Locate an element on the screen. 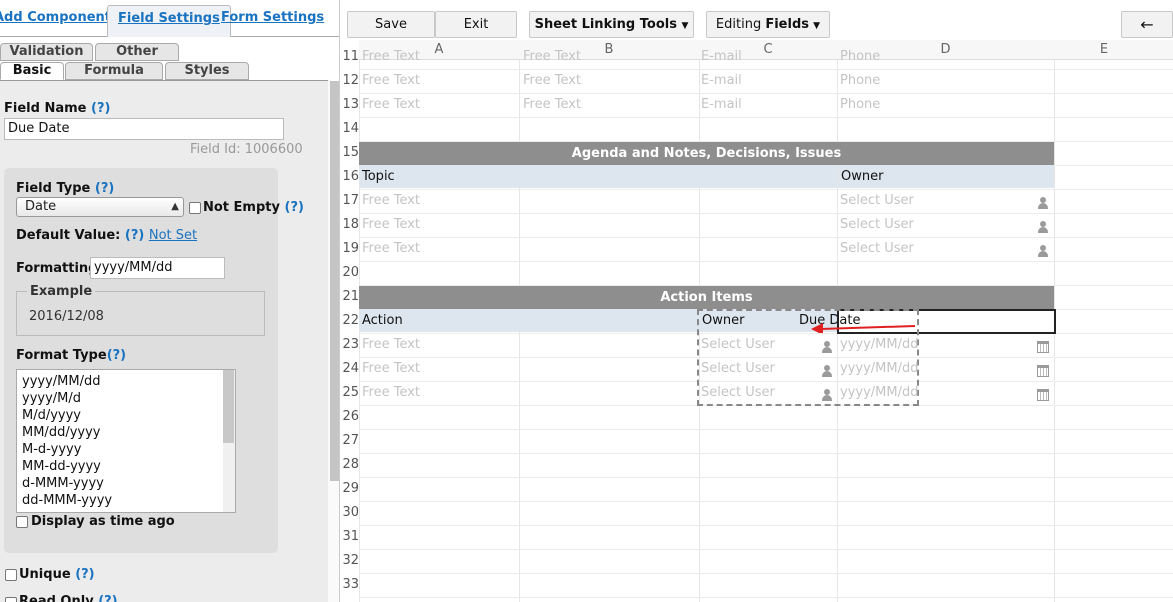 This screenshot has height=602, width=1173. tab-basic: Basic is located at coordinates (32, 71).